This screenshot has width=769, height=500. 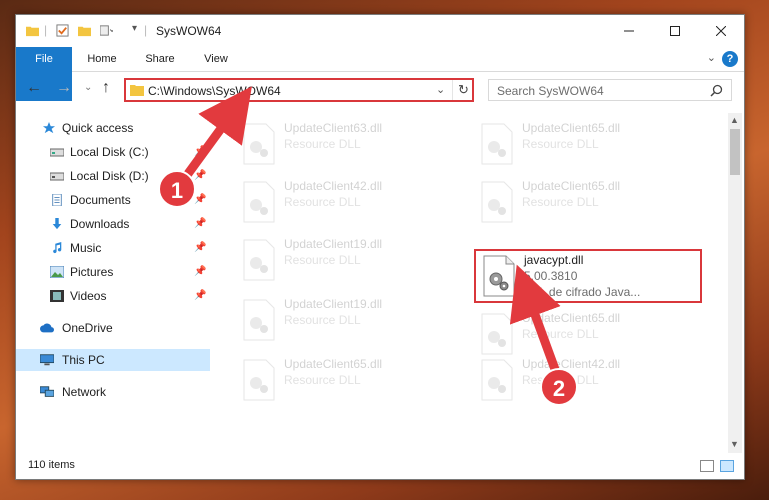 I want to click on tab-share: Share, so click(x=160, y=59).